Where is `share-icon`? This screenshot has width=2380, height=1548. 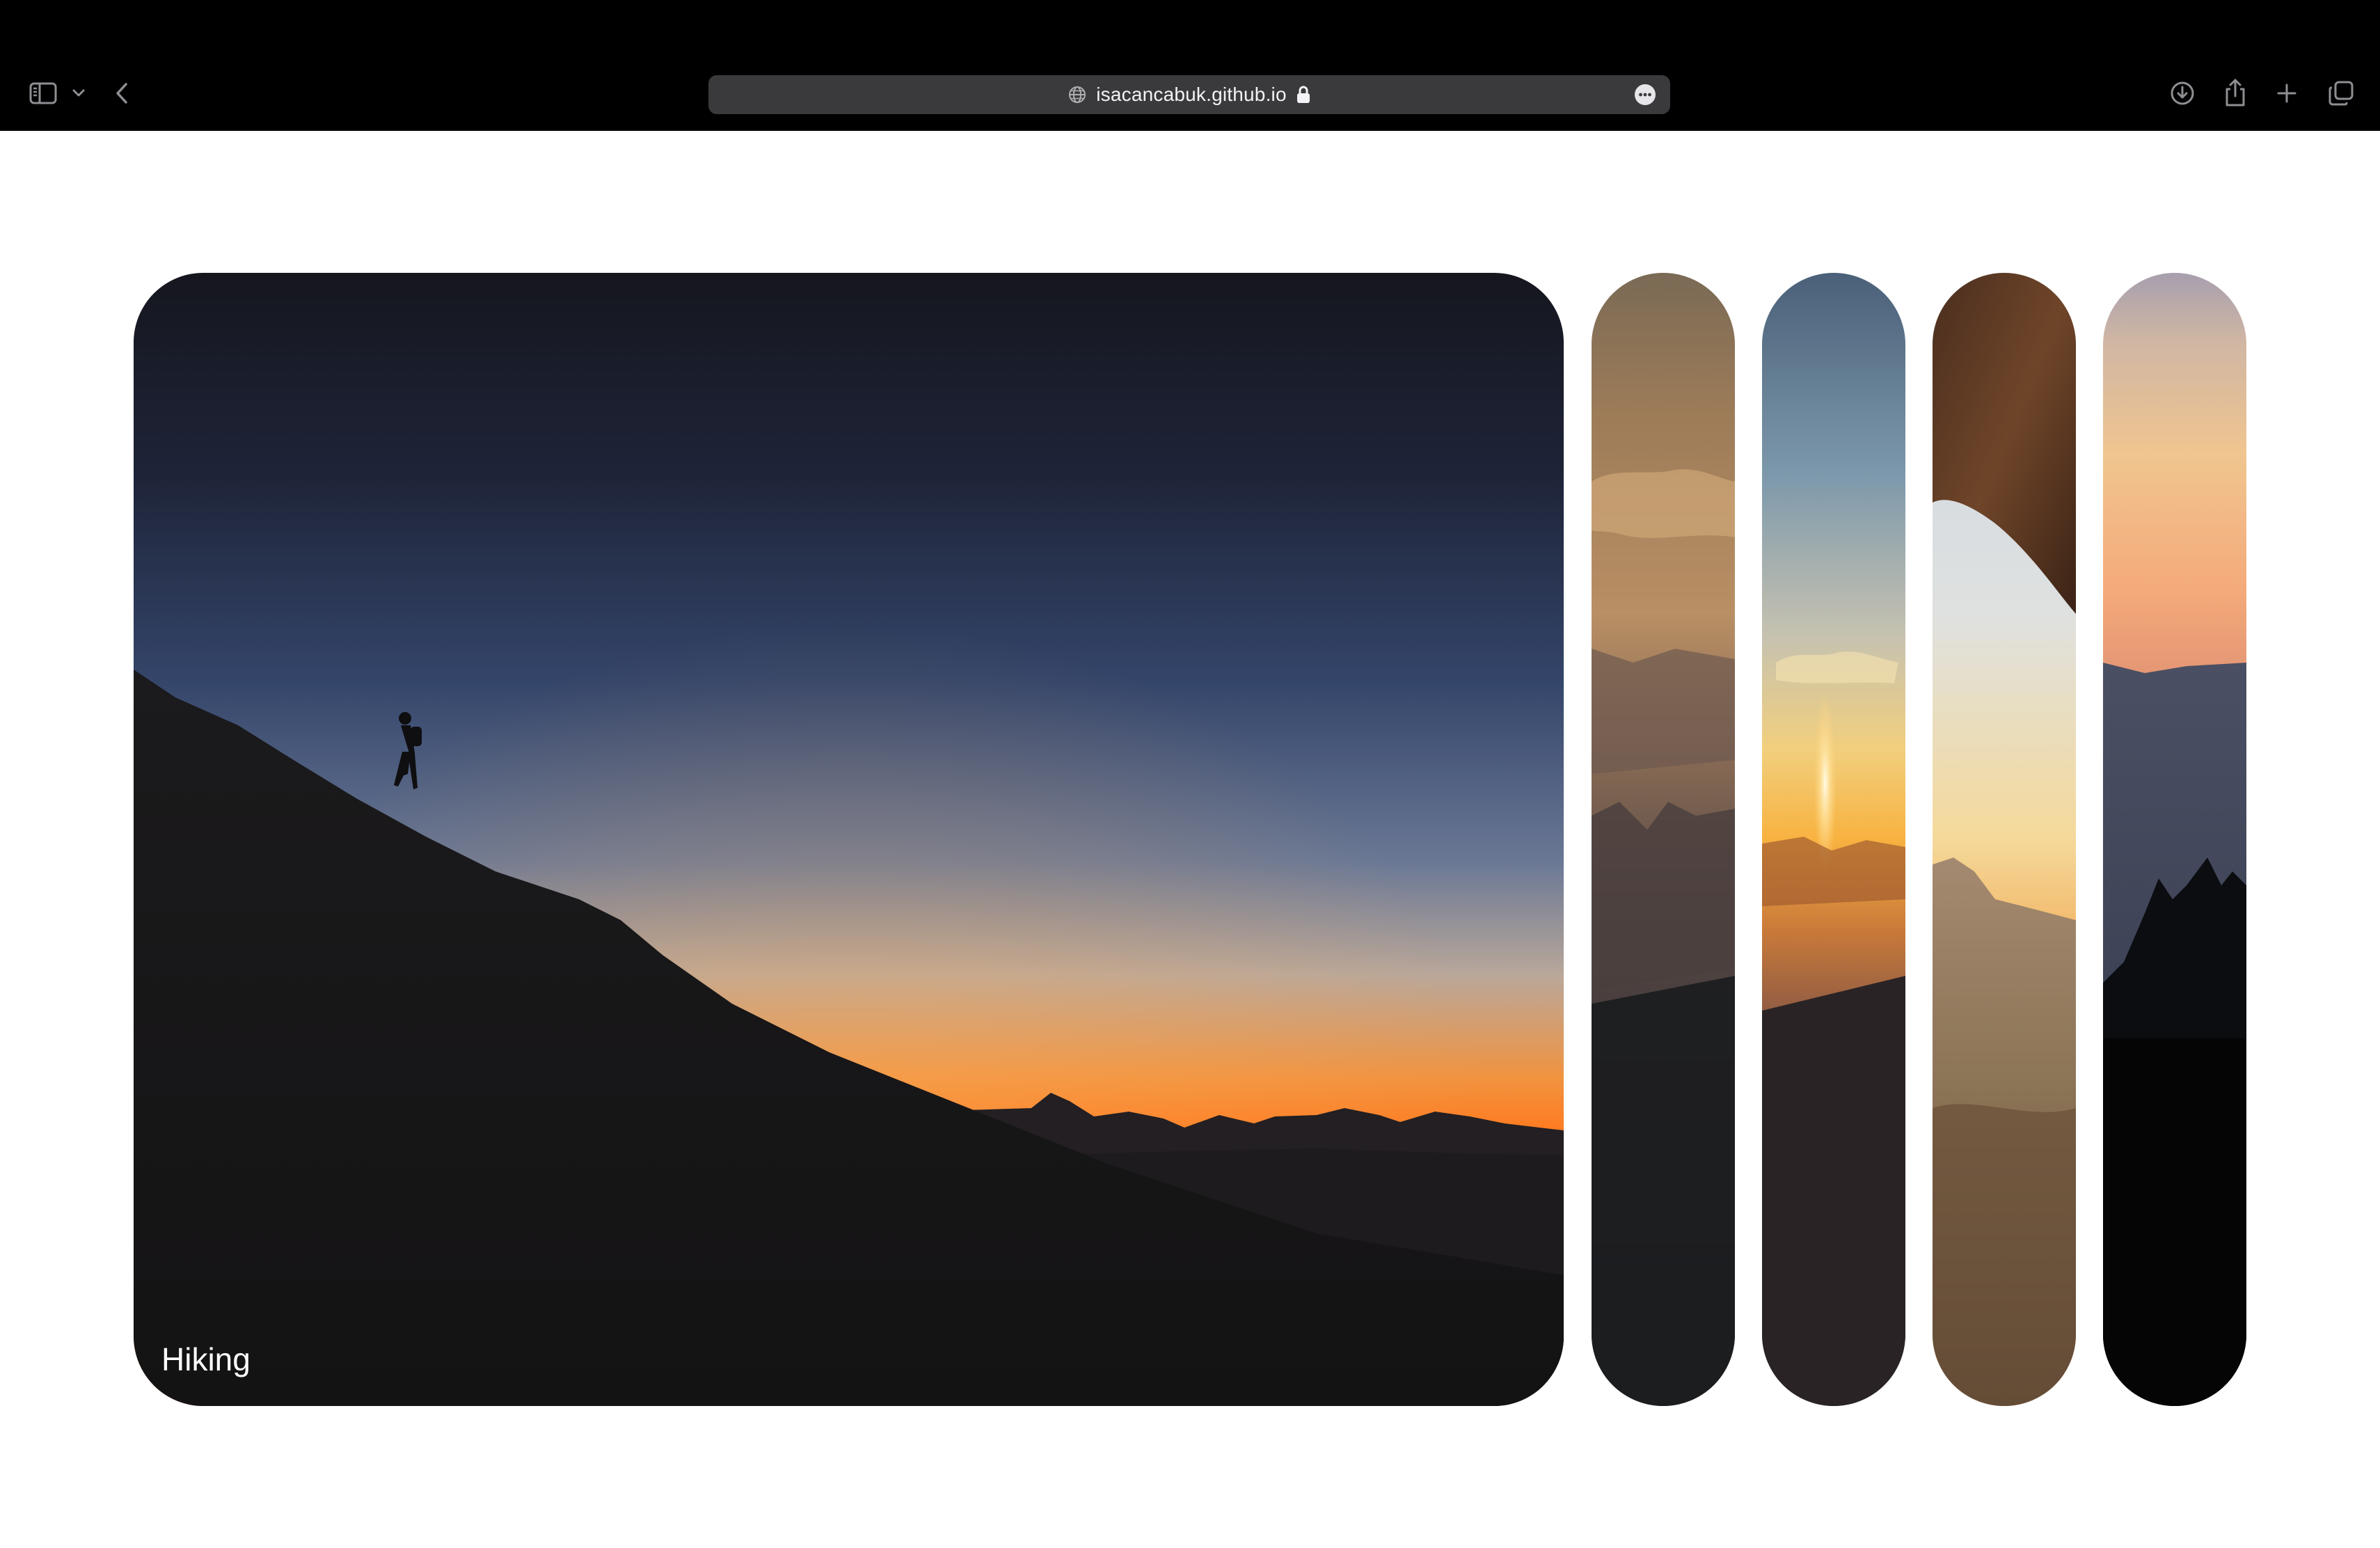 share-icon is located at coordinates (2235, 92).